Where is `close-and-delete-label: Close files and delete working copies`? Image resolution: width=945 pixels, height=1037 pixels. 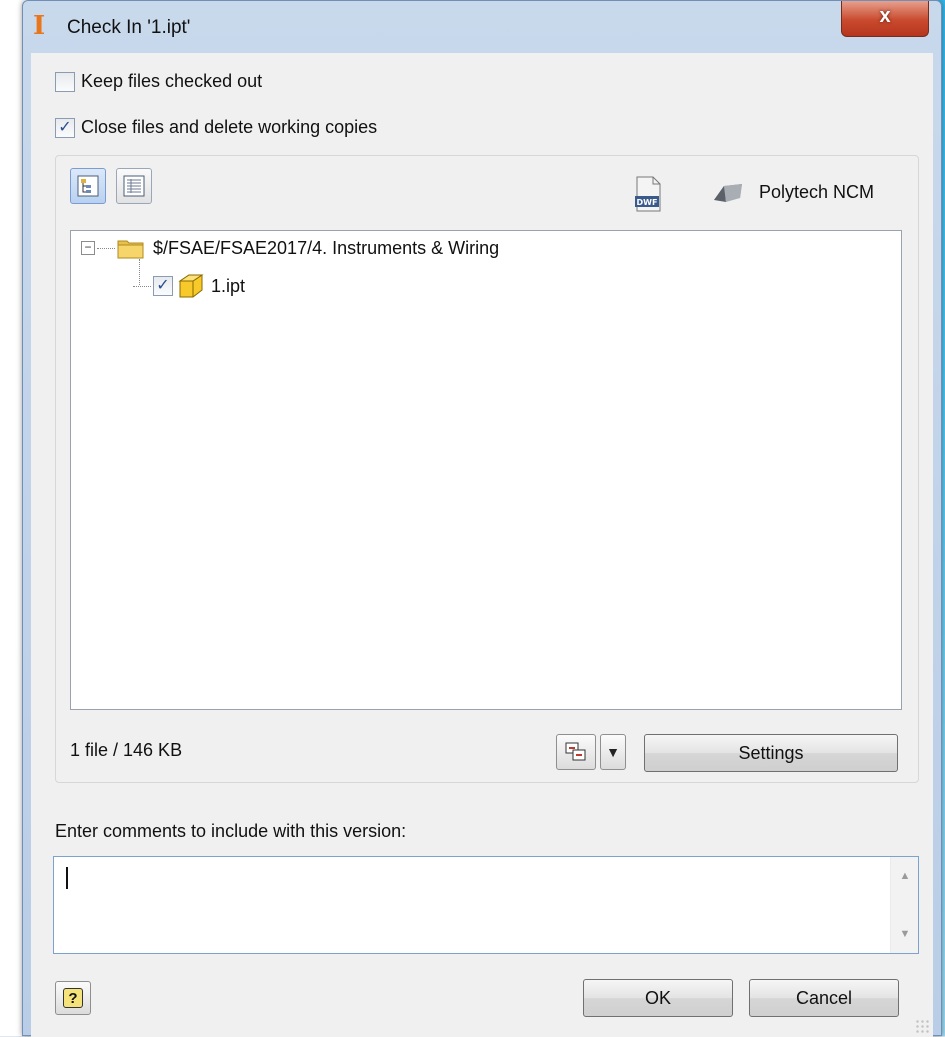
close-and-delete-label: Close files and delete working copies is located at coordinates (229, 127).